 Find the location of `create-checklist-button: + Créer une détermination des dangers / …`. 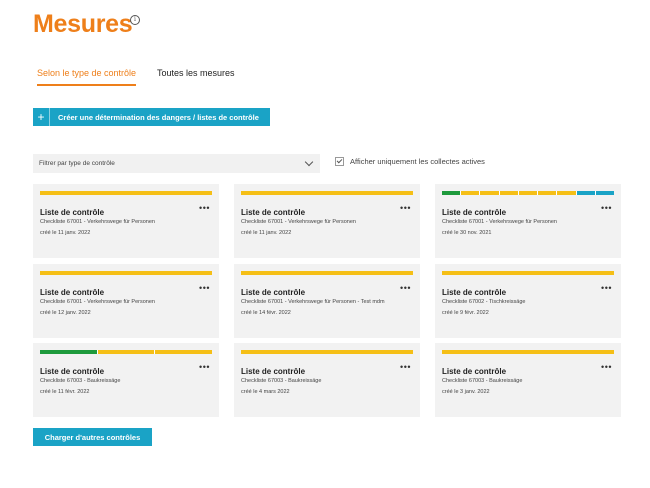

create-checklist-button: + Créer une détermination des dangers / … is located at coordinates (151, 117).